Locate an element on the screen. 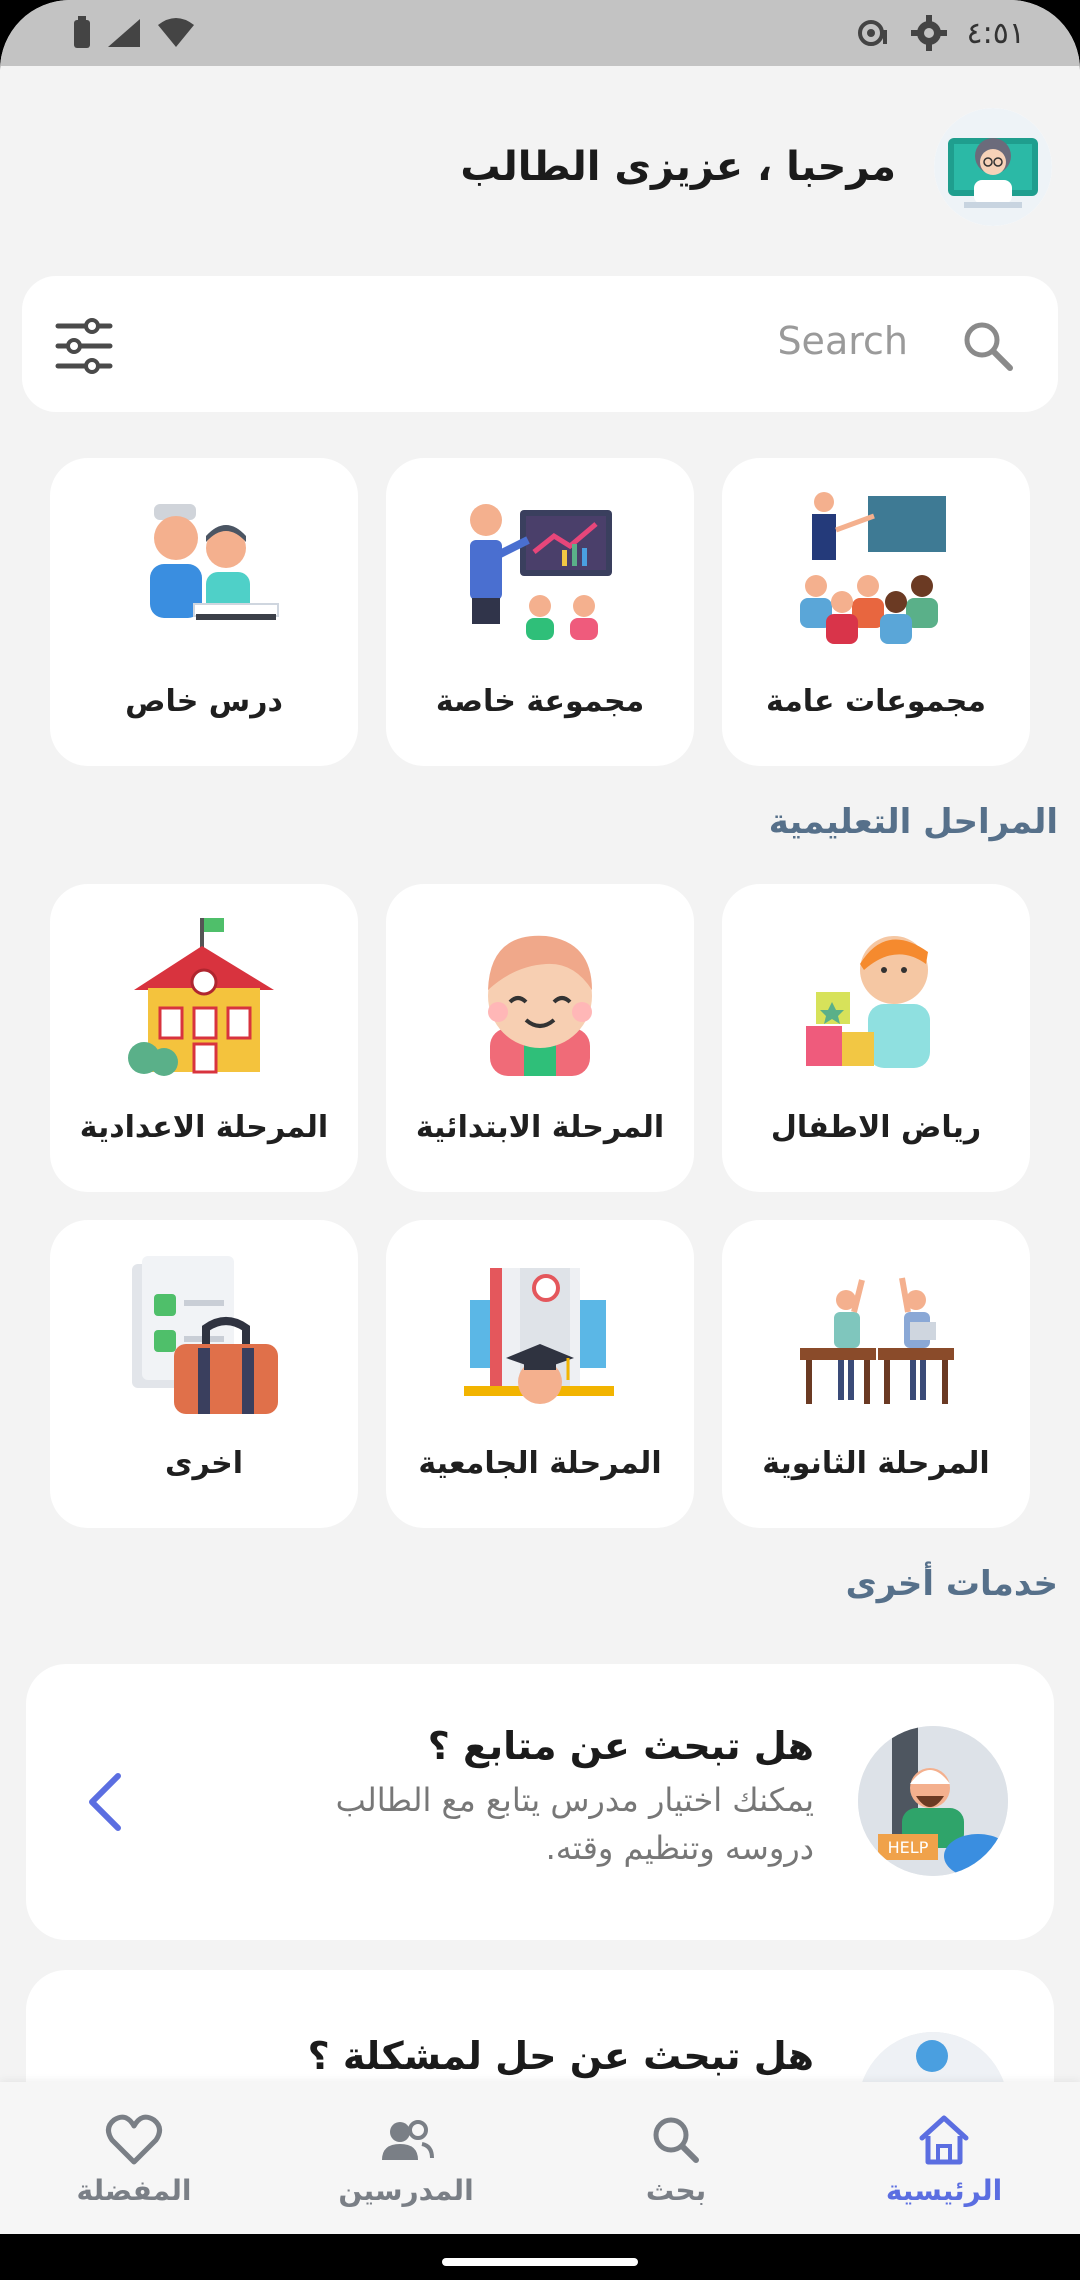 The image size is (1080, 2280). category-label: مجموعات عامة is located at coordinates (876, 701).